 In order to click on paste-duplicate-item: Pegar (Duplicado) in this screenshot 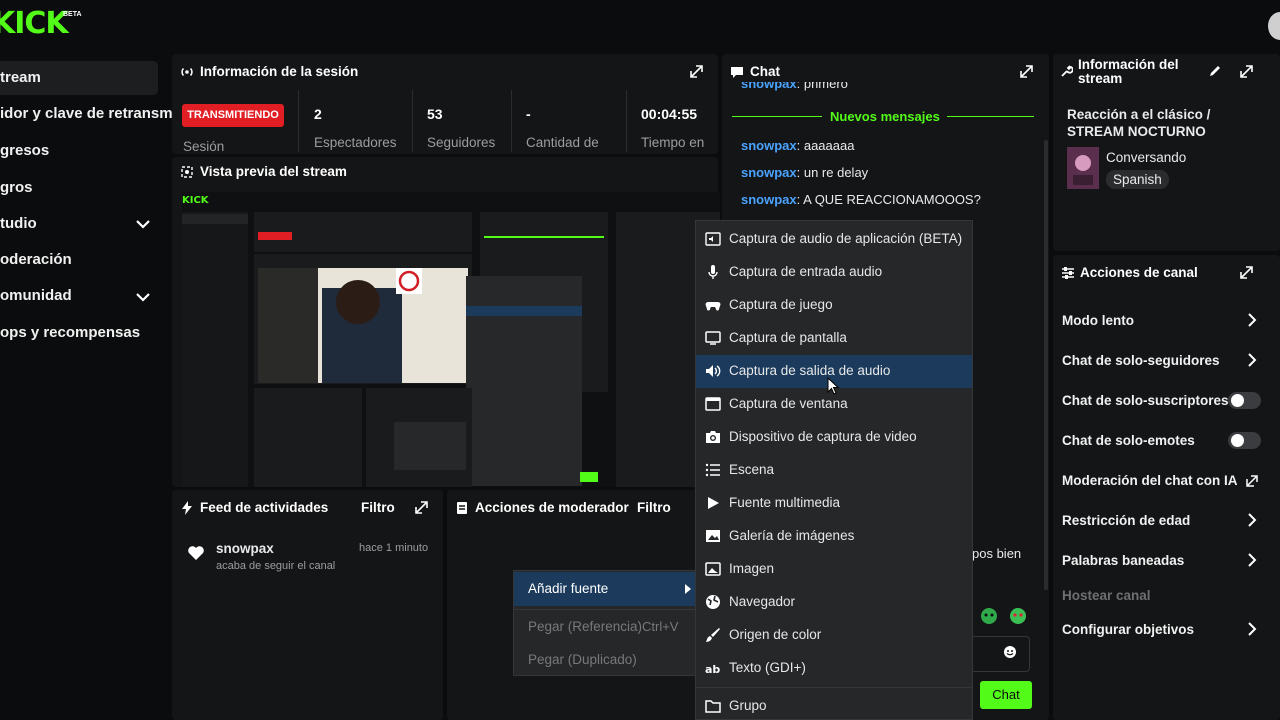, I will do `click(604, 660)`.